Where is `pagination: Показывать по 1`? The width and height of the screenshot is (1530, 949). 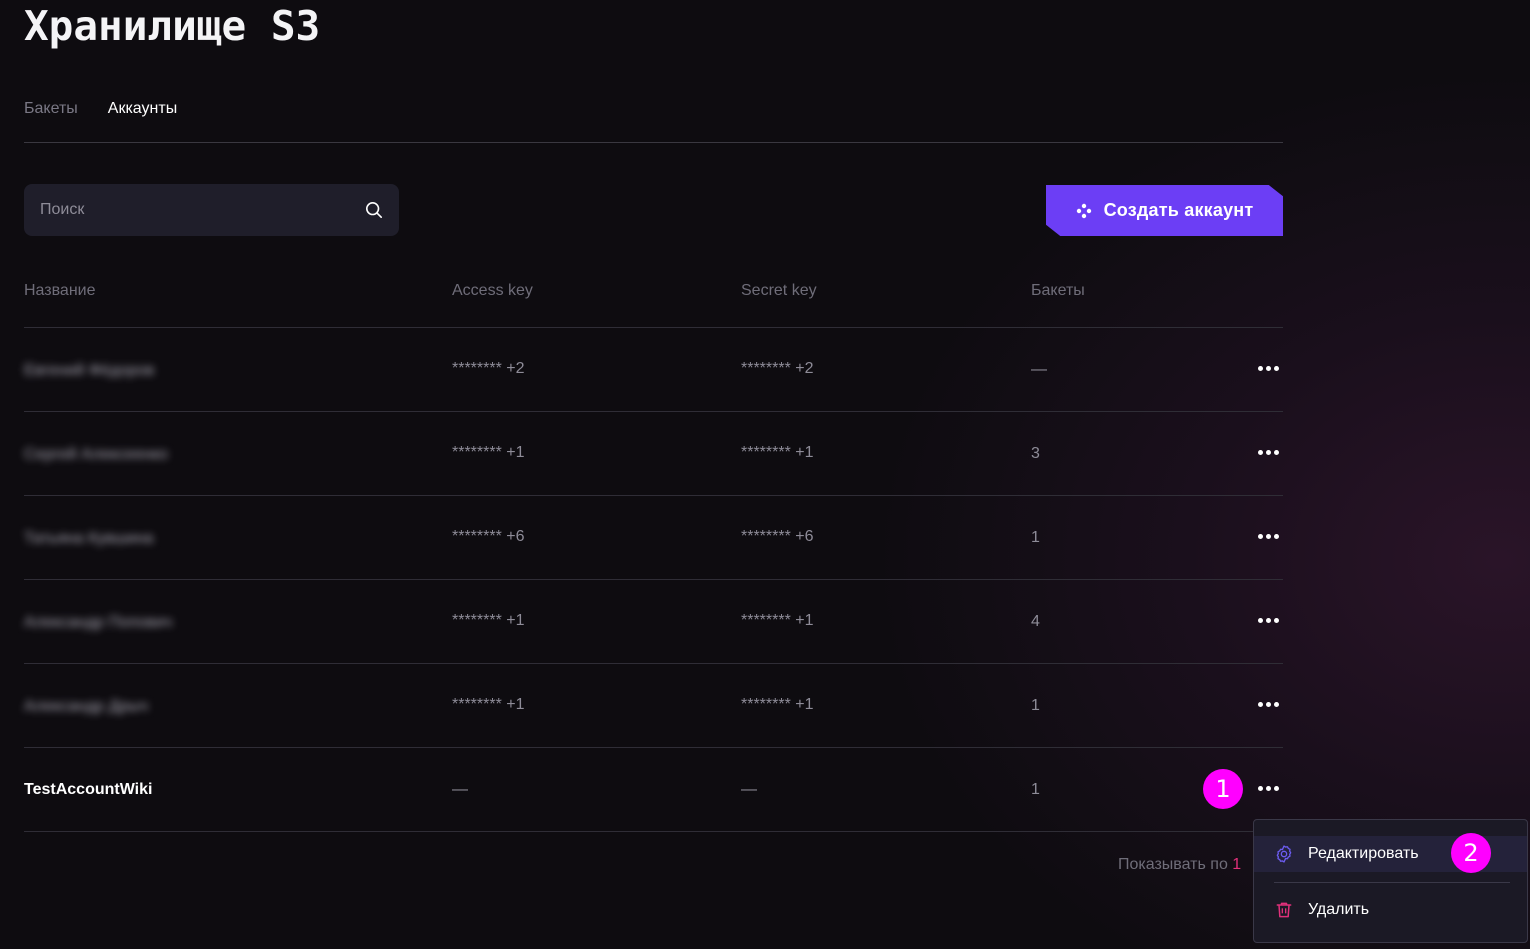 pagination: Показывать по 1 is located at coordinates (1179, 865).